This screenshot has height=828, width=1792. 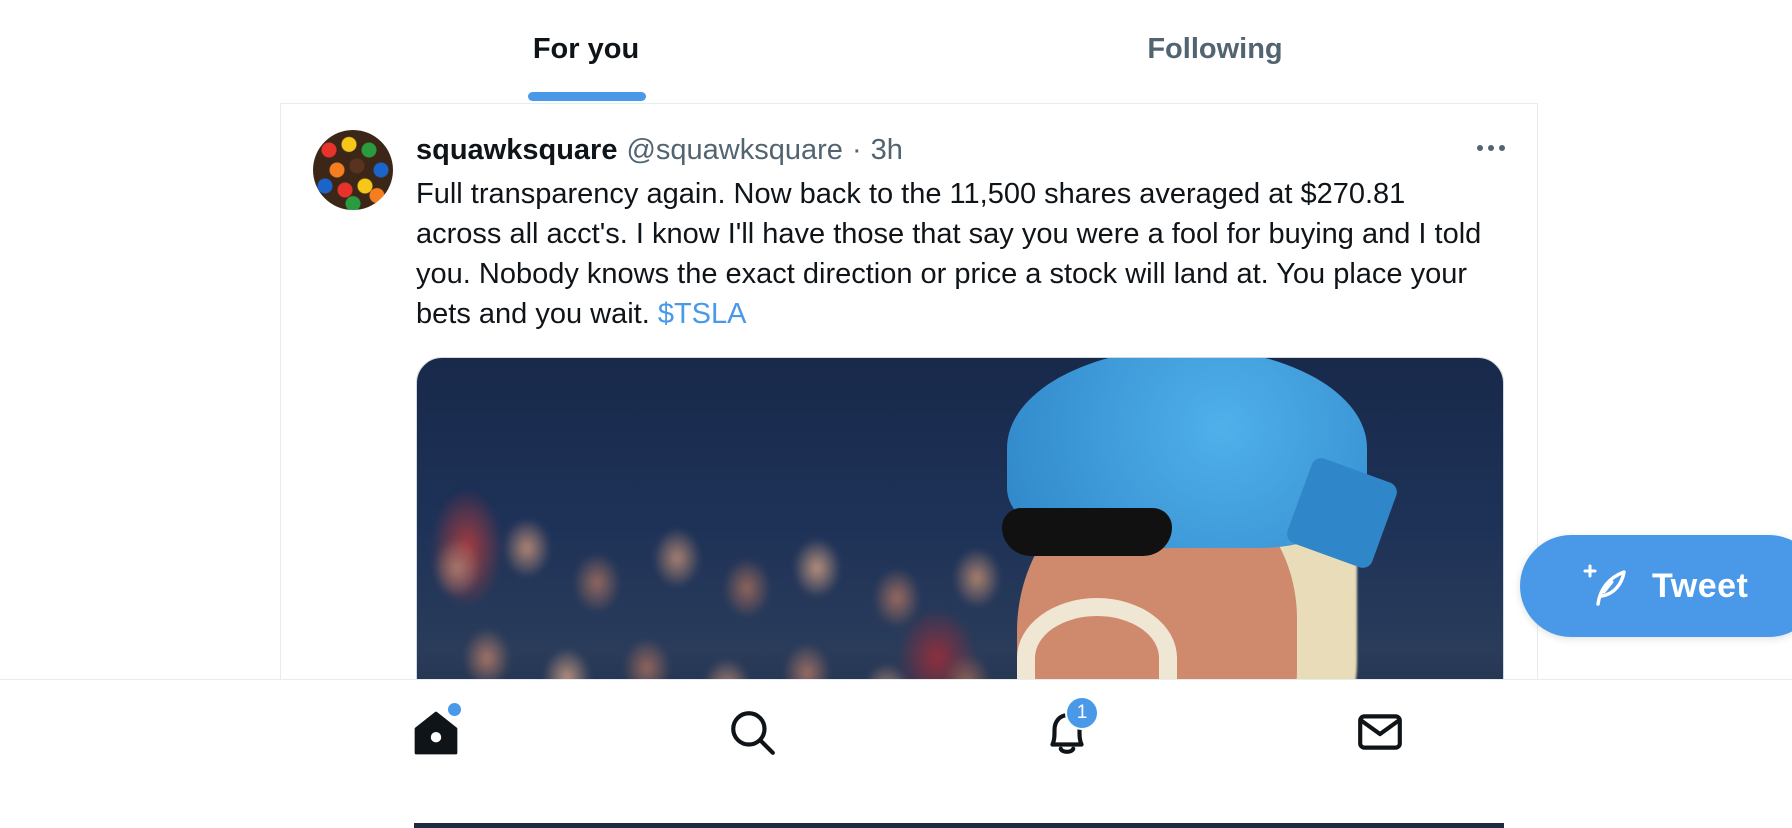 I want to click on more-icon, so click(x=1491, y=148).